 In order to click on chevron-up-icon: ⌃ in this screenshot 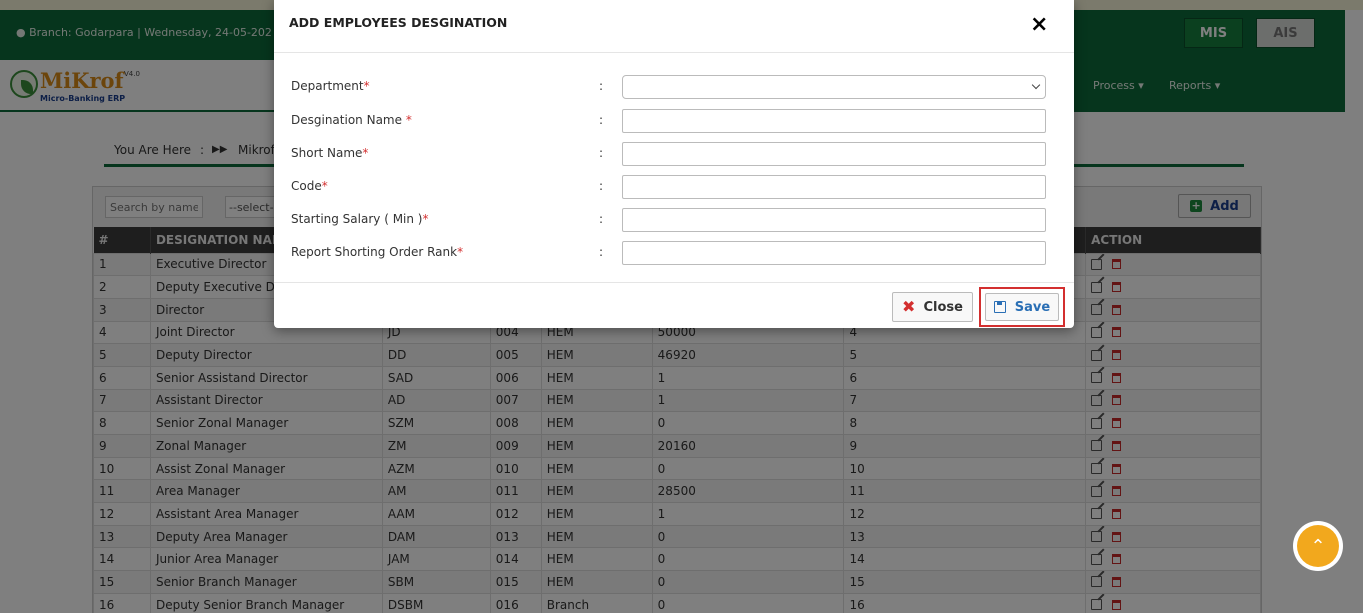, I will do `click(1318, 546)`.